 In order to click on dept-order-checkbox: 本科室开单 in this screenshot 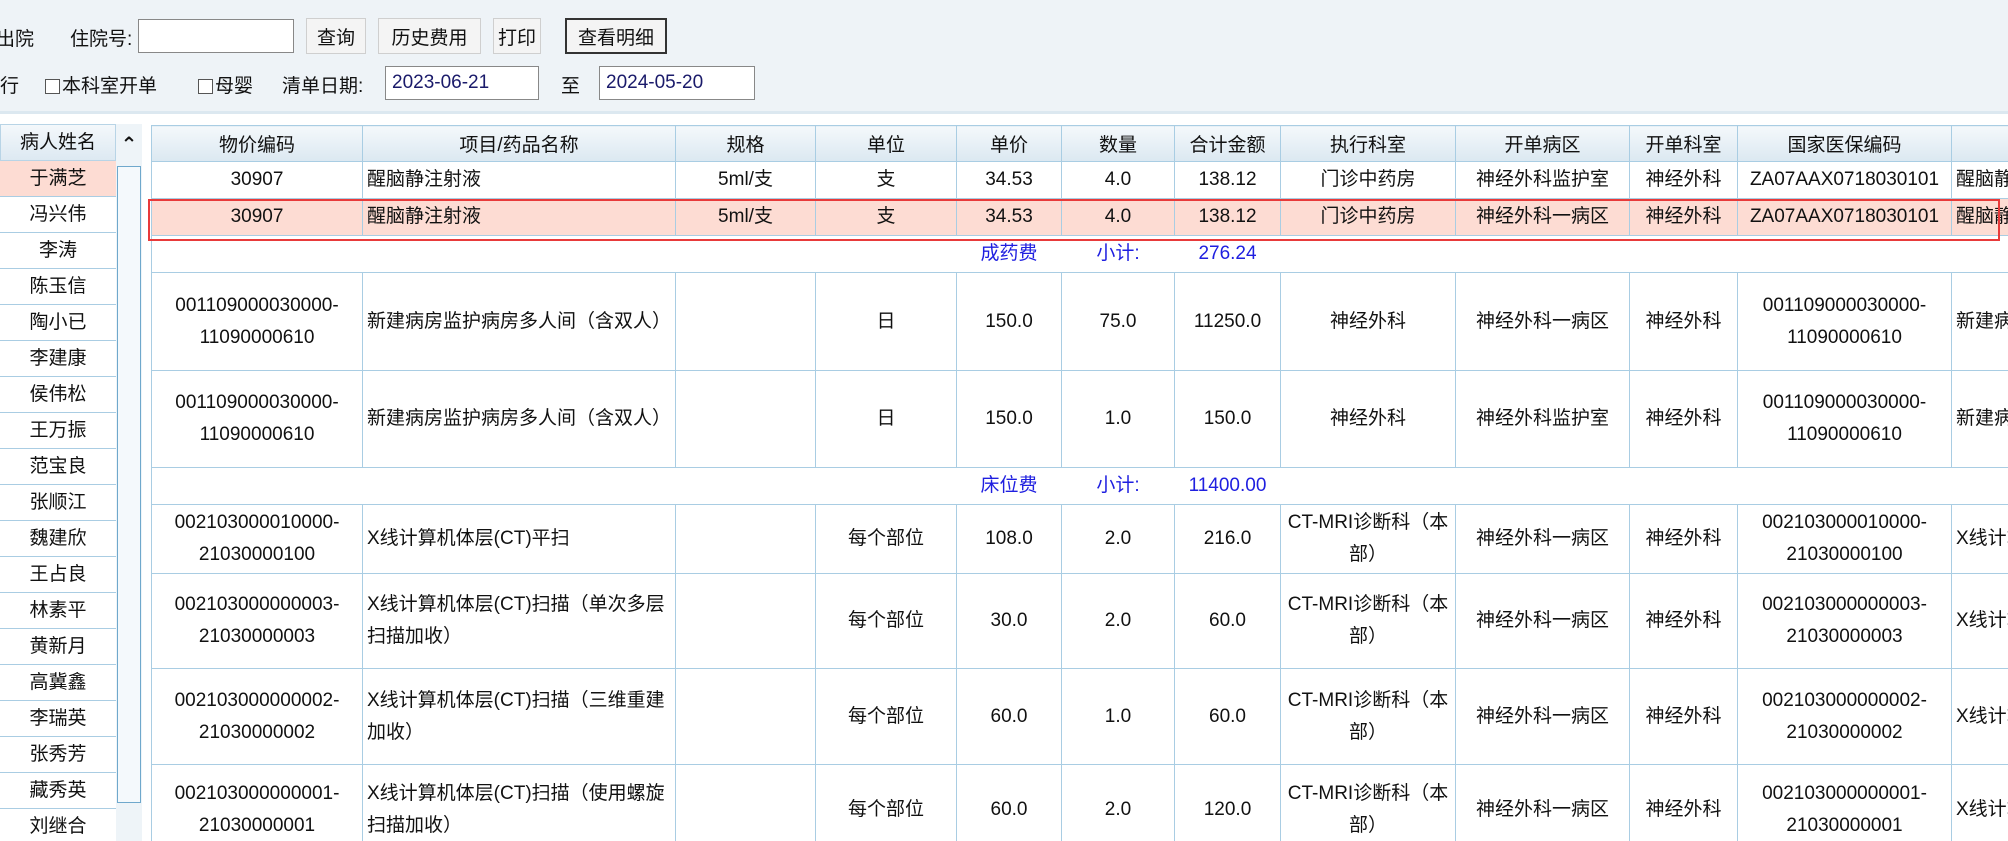, I will do `click(101, 84)`.